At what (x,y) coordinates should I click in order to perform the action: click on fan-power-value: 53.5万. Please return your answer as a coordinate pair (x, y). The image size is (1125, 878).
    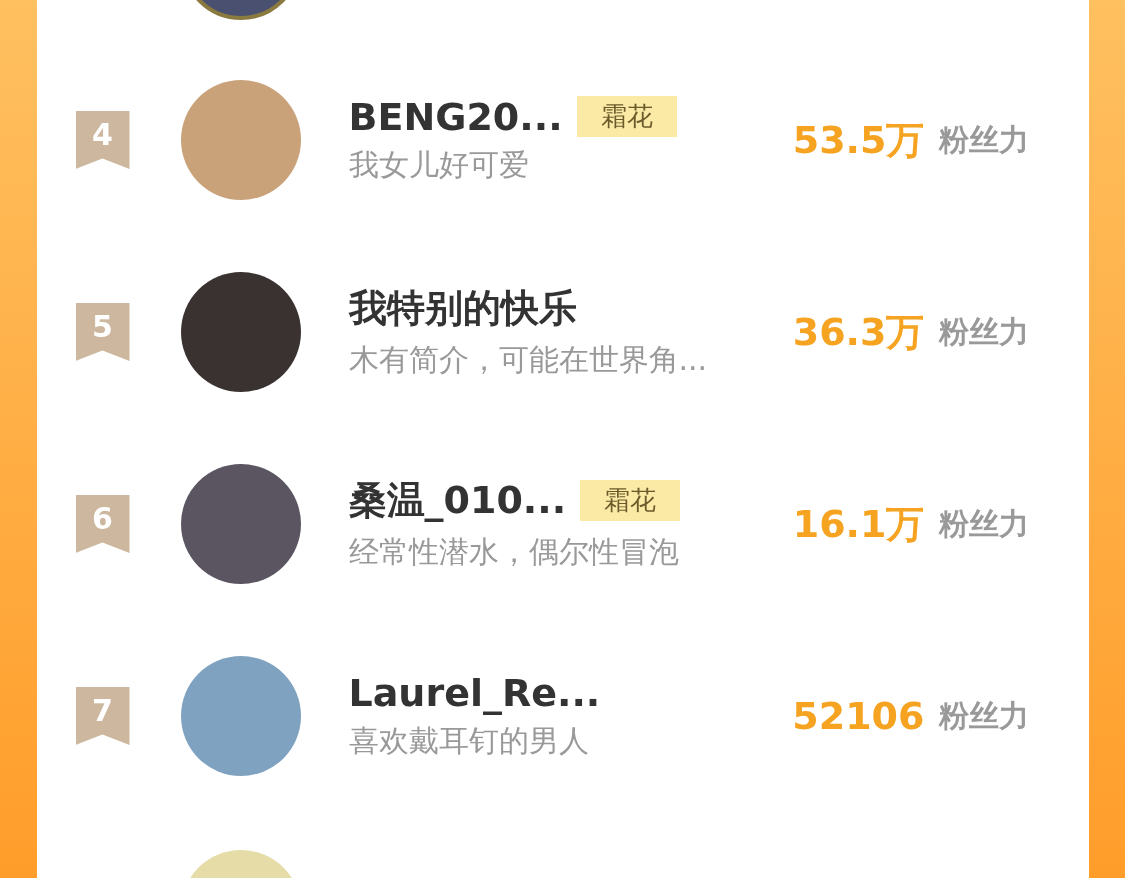
    Looking at the image, I should click on (858, 140).